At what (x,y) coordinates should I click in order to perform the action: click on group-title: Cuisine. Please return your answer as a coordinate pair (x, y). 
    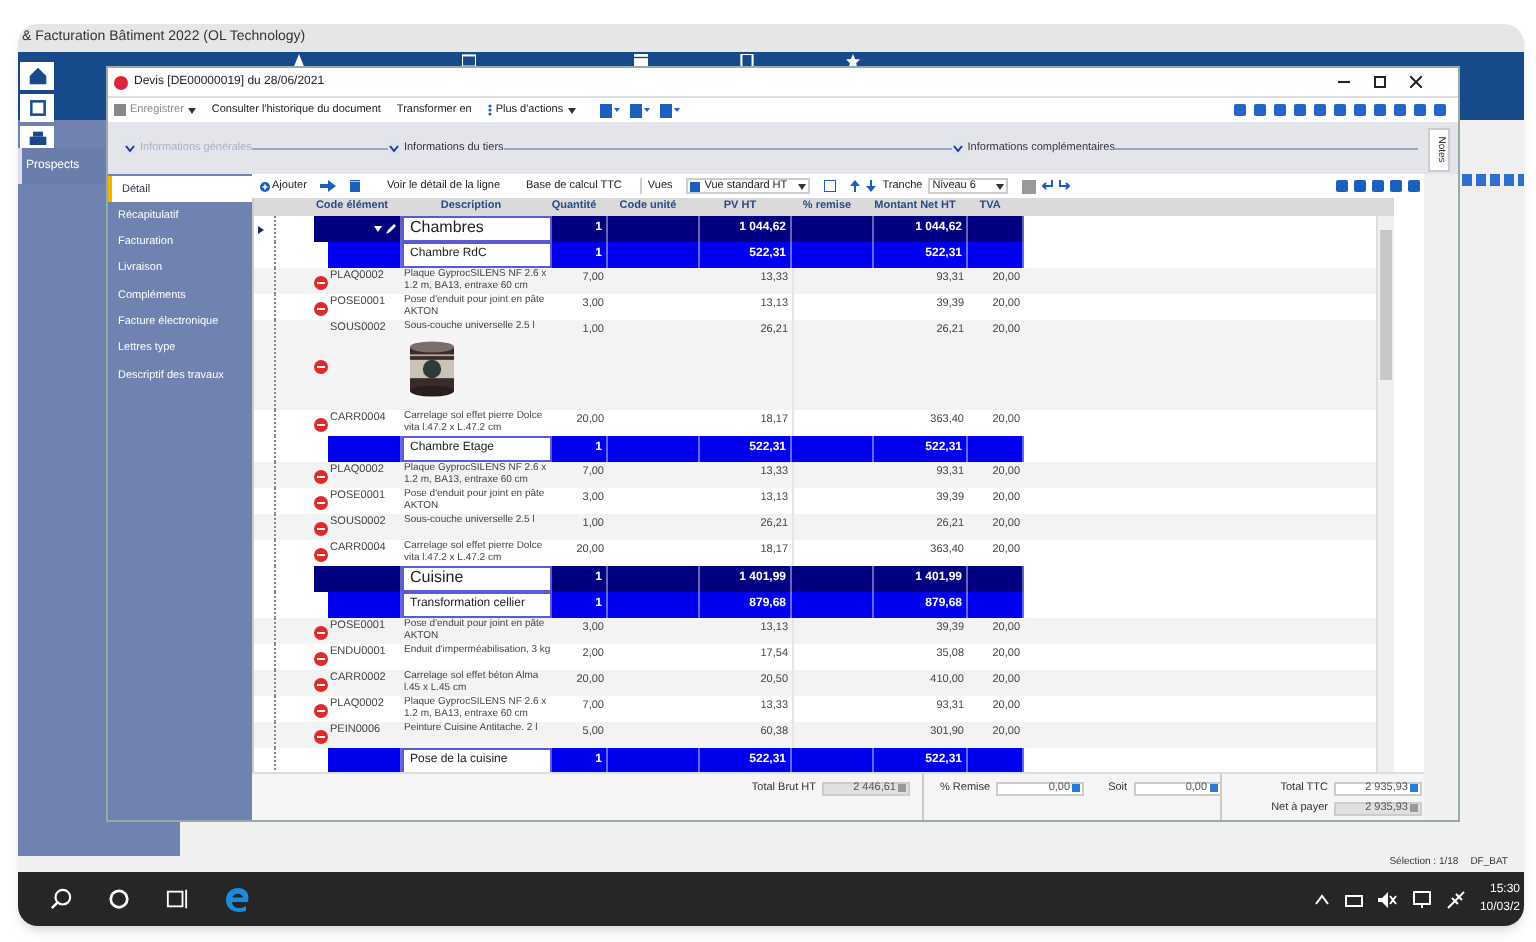
    Looking at the image, I should click on (477, 579).